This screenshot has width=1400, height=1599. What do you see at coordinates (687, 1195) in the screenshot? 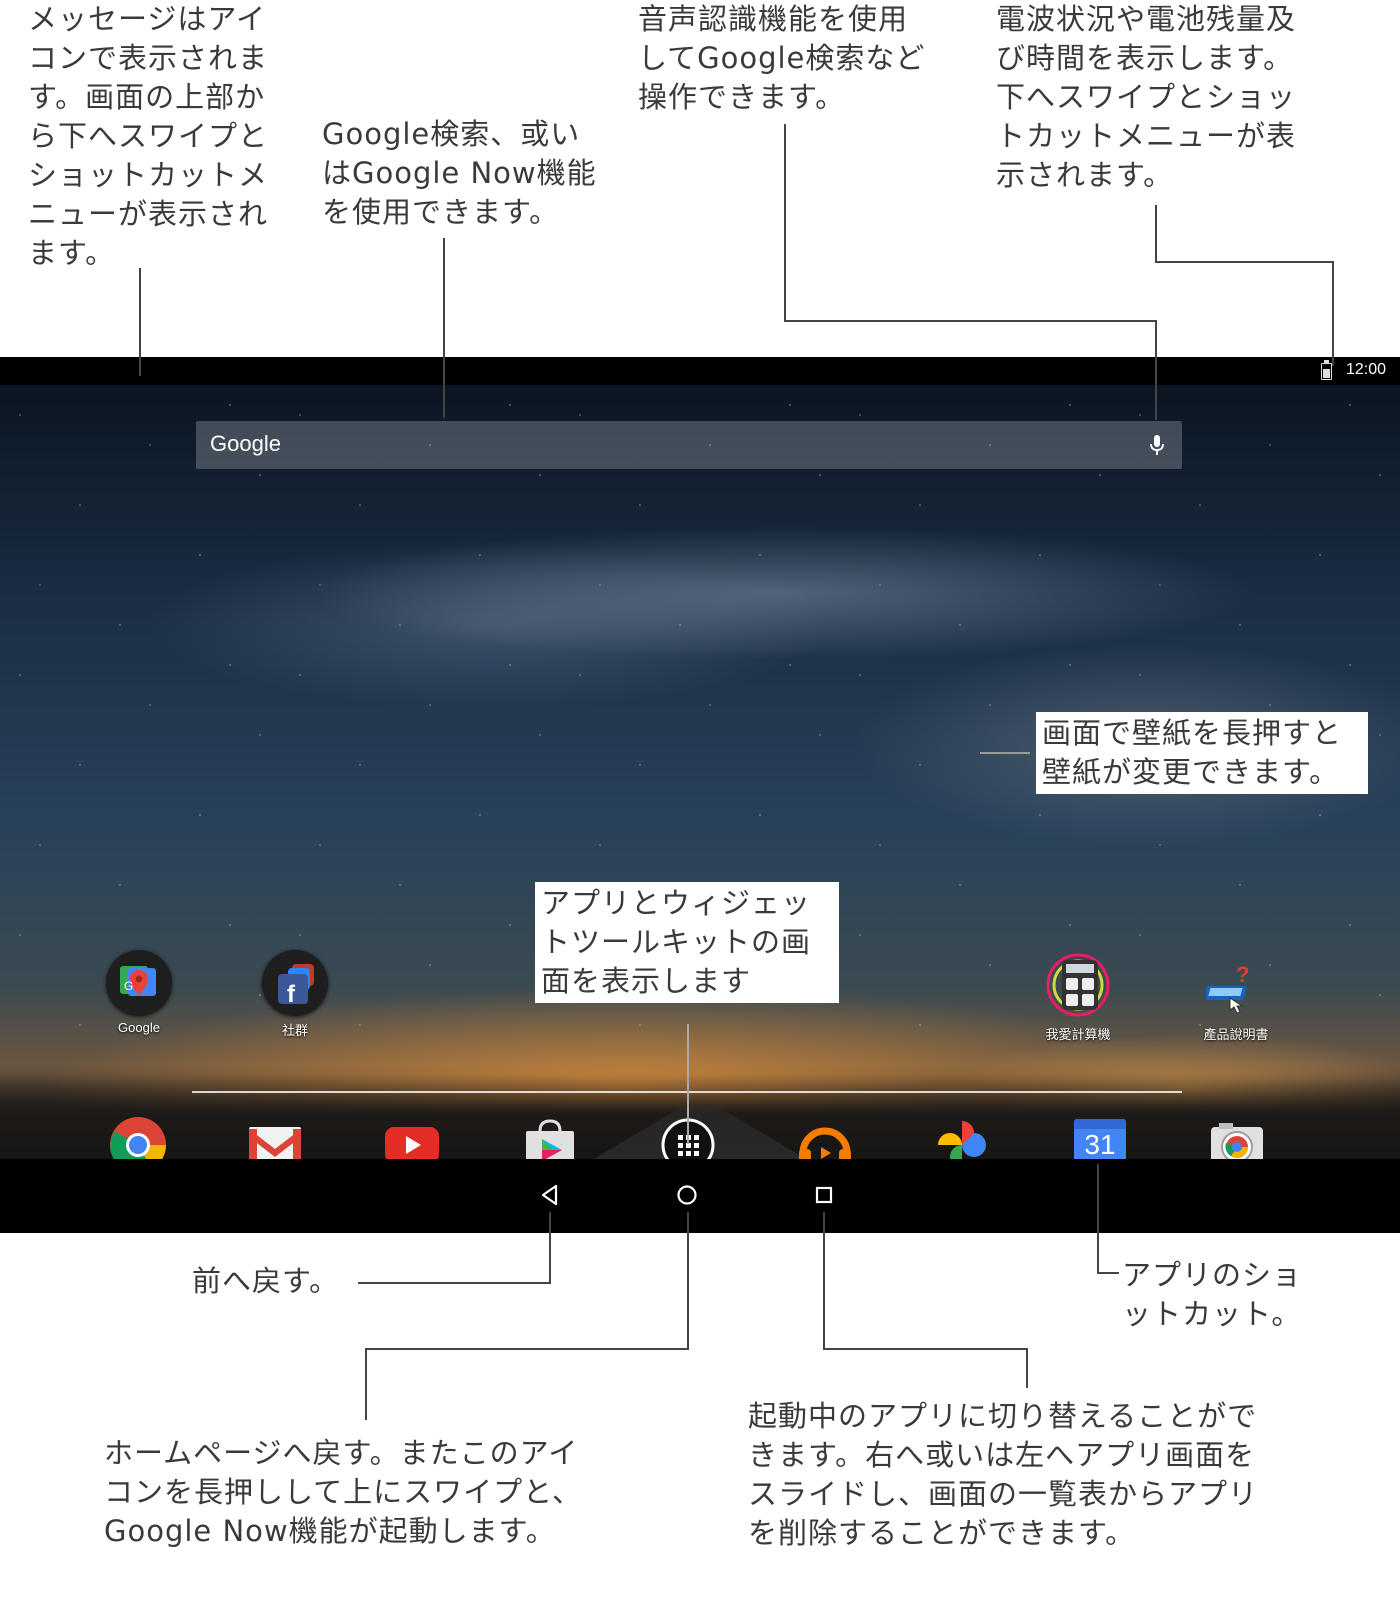
I see `home-icon` at bounding box center [687, 1195].